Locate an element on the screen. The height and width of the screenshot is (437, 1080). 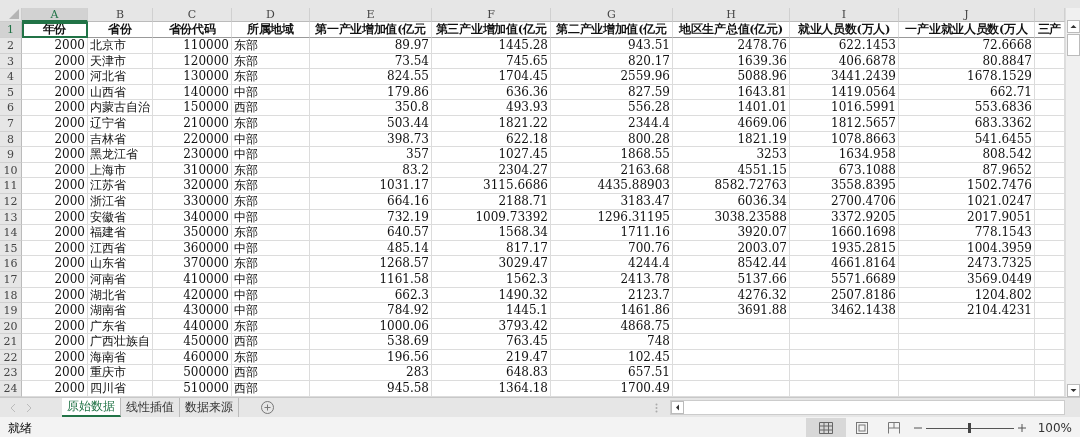
table-cell: 2123.7 is located at coordinates (612, 295).